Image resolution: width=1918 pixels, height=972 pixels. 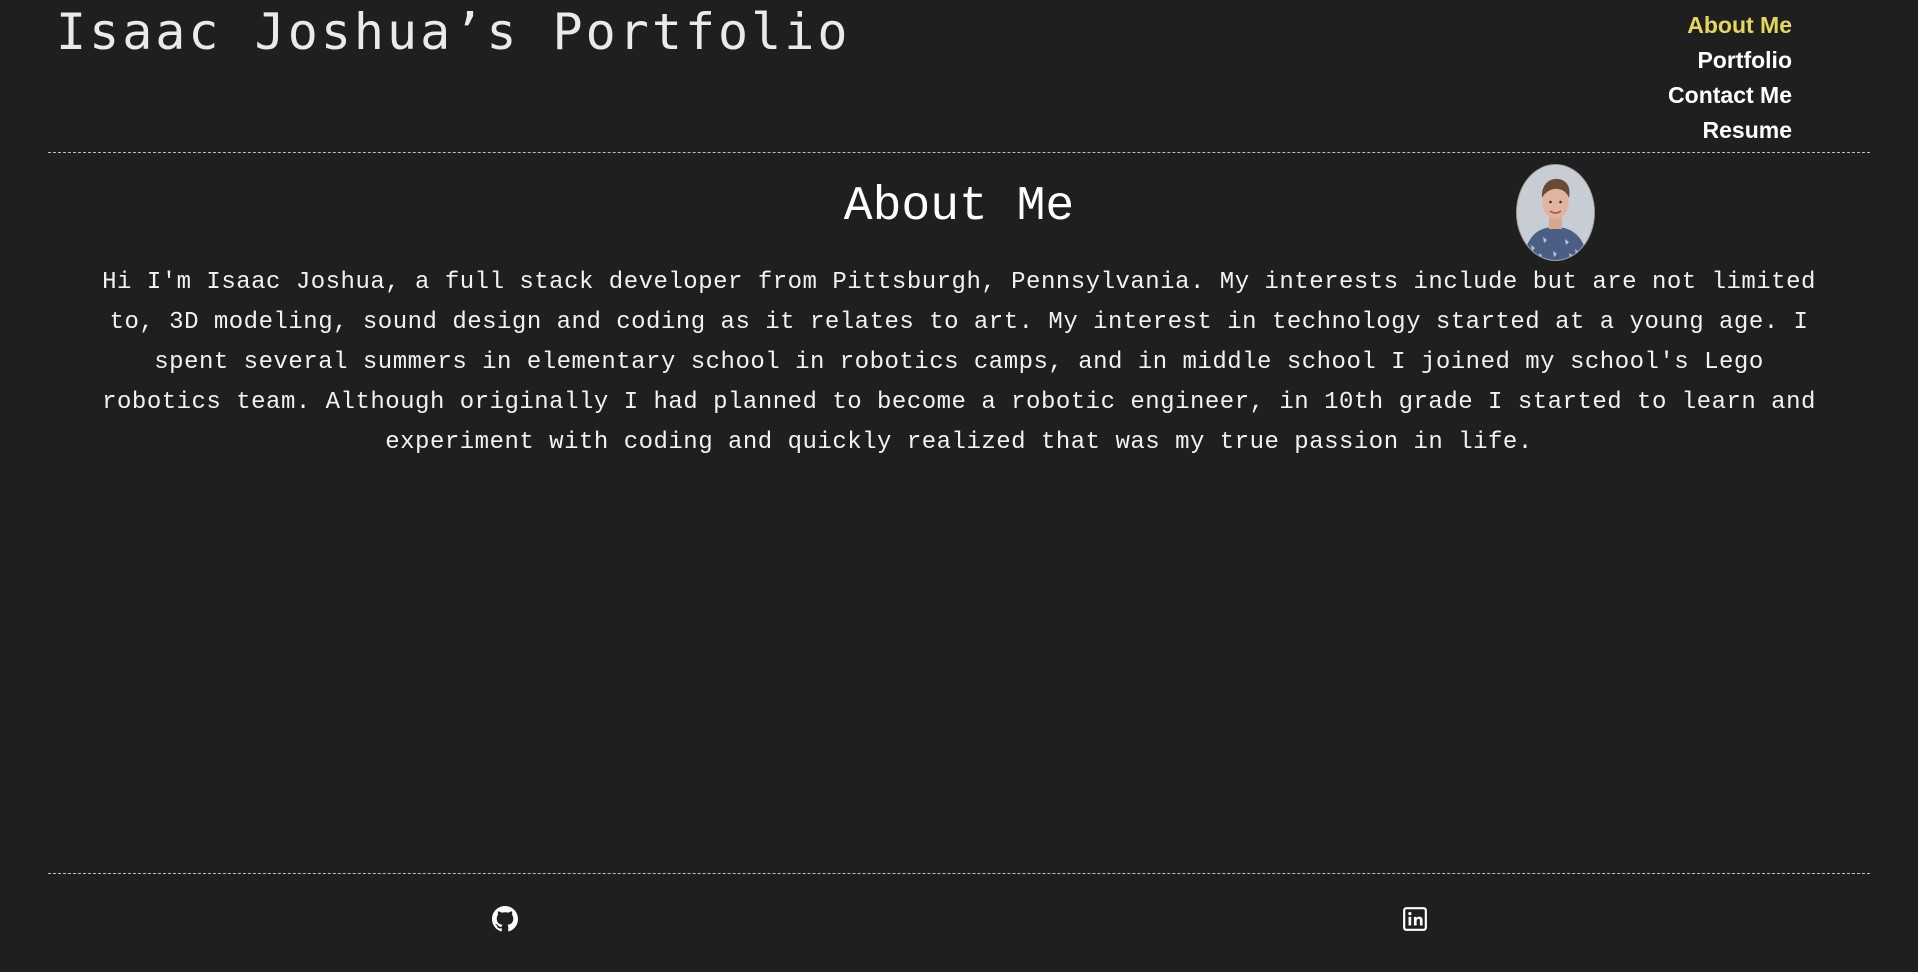 What do you see at coordinates (1747, 130) in the screenshot?
I see `nav-link-resume: Resume` at bounding box center [1747, 130].